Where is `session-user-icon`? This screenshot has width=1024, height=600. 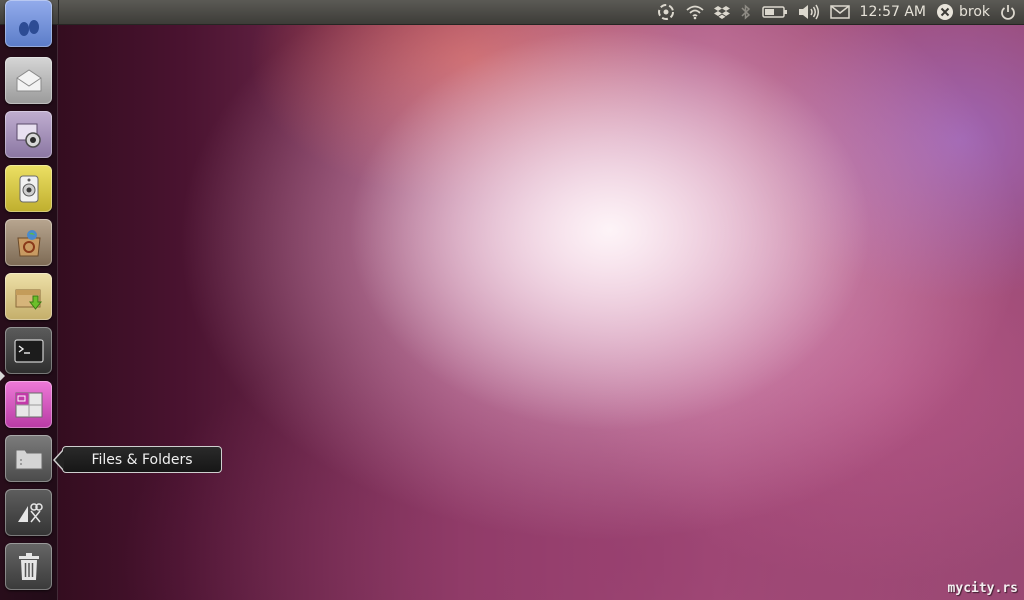 session-user-icon is located at coordinates (944, 12).